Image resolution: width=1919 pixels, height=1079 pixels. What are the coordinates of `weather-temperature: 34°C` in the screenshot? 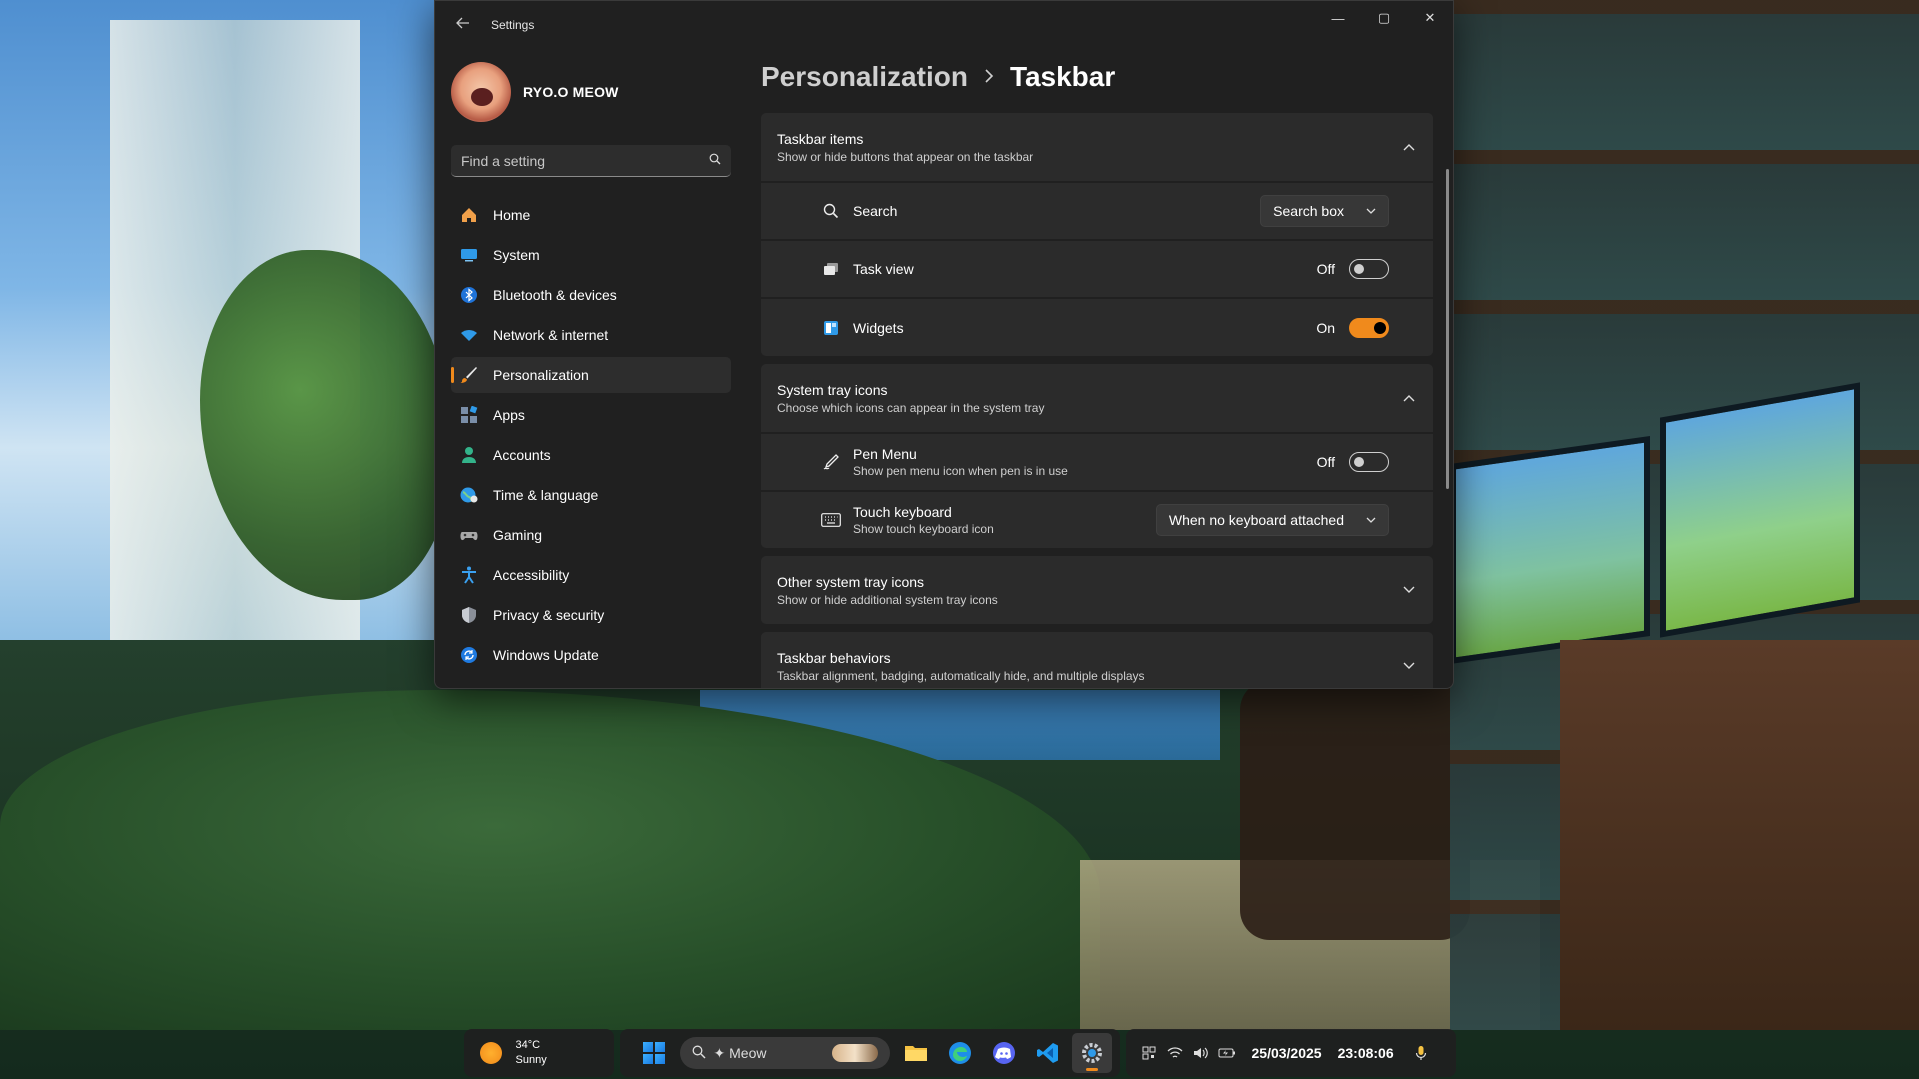 It's located at (528, 1045).